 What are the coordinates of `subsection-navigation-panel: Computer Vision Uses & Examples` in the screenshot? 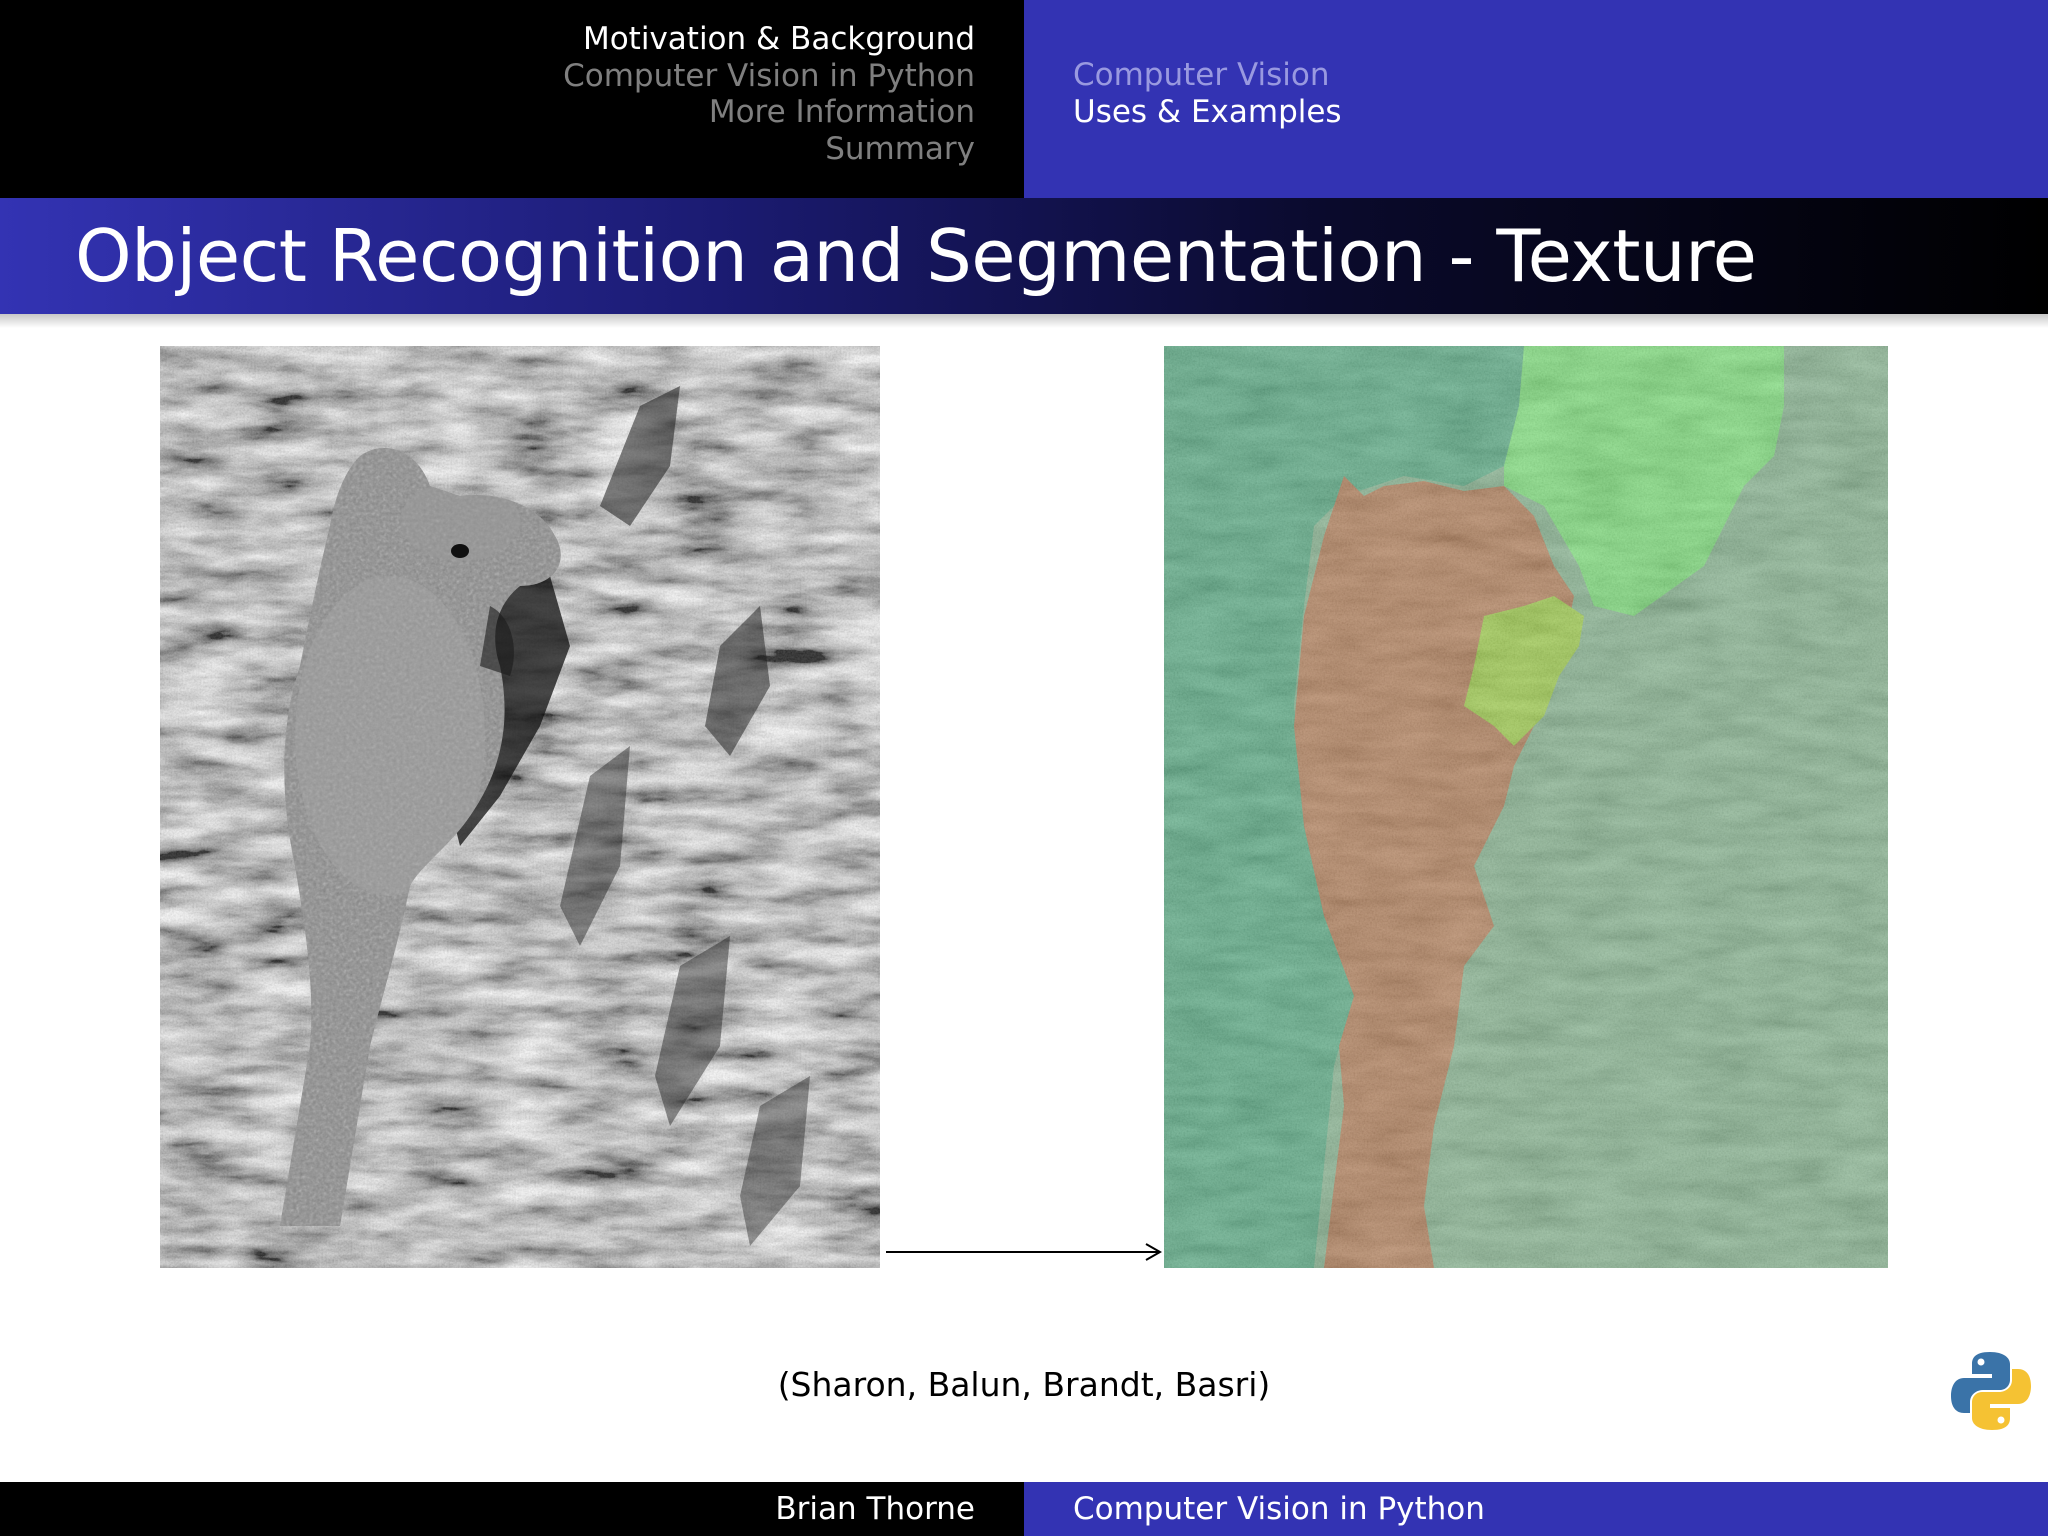 It's located at (1536, 99).